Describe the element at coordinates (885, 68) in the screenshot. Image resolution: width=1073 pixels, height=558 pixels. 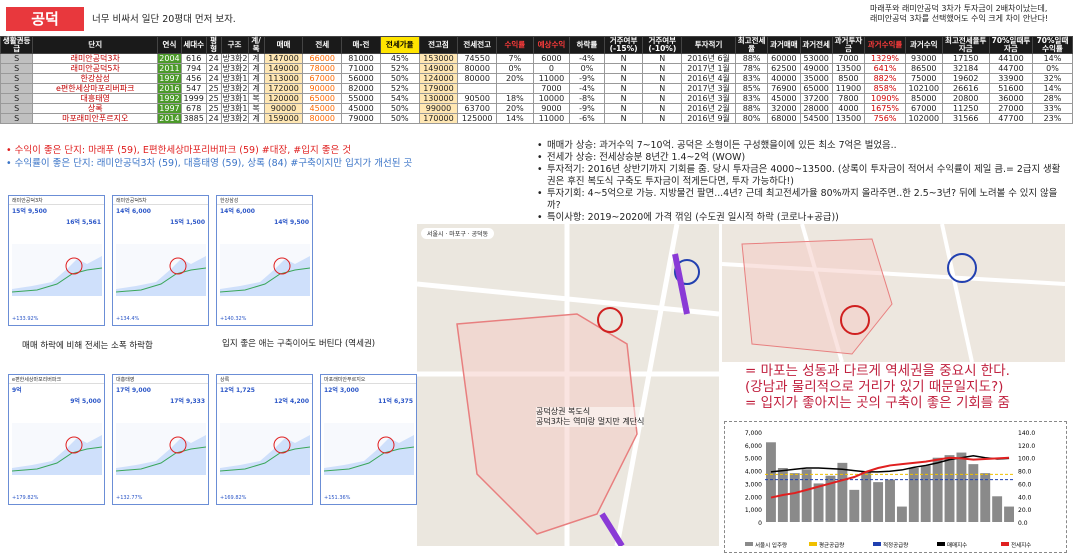
I see `table-cell: 641%` at that location.